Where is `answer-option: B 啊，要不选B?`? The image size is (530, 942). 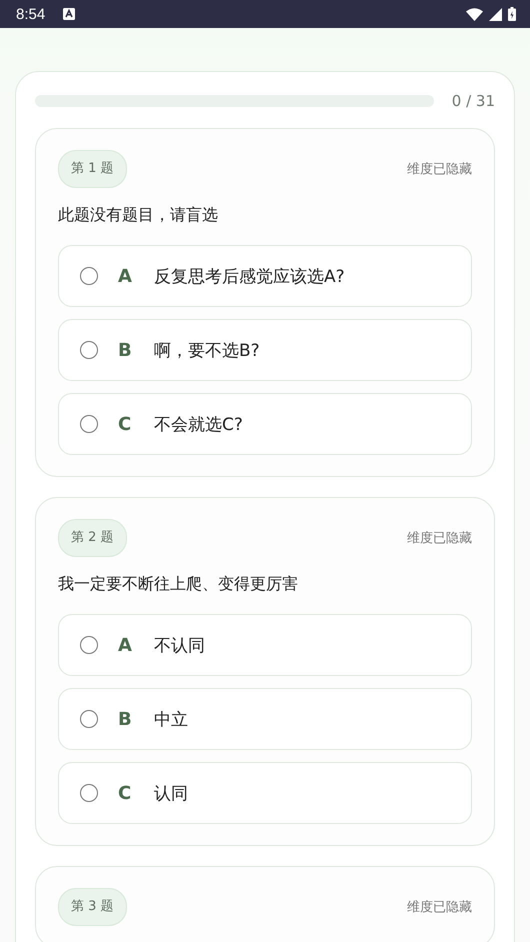
answer-option: B 啊，要不选B? is located at coordinates (265, 350).